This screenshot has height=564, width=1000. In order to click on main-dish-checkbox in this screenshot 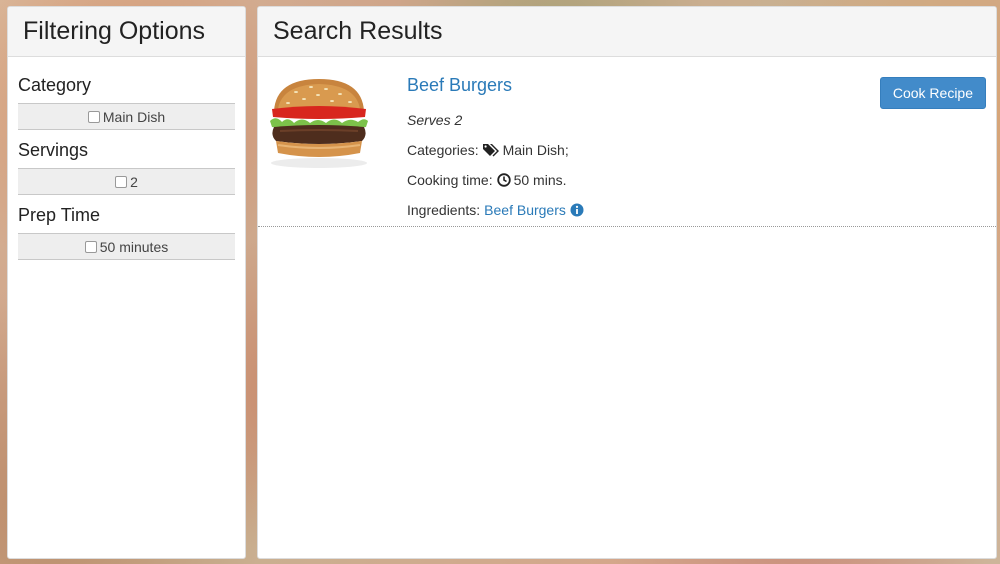, I will do `click(93, 116)`.